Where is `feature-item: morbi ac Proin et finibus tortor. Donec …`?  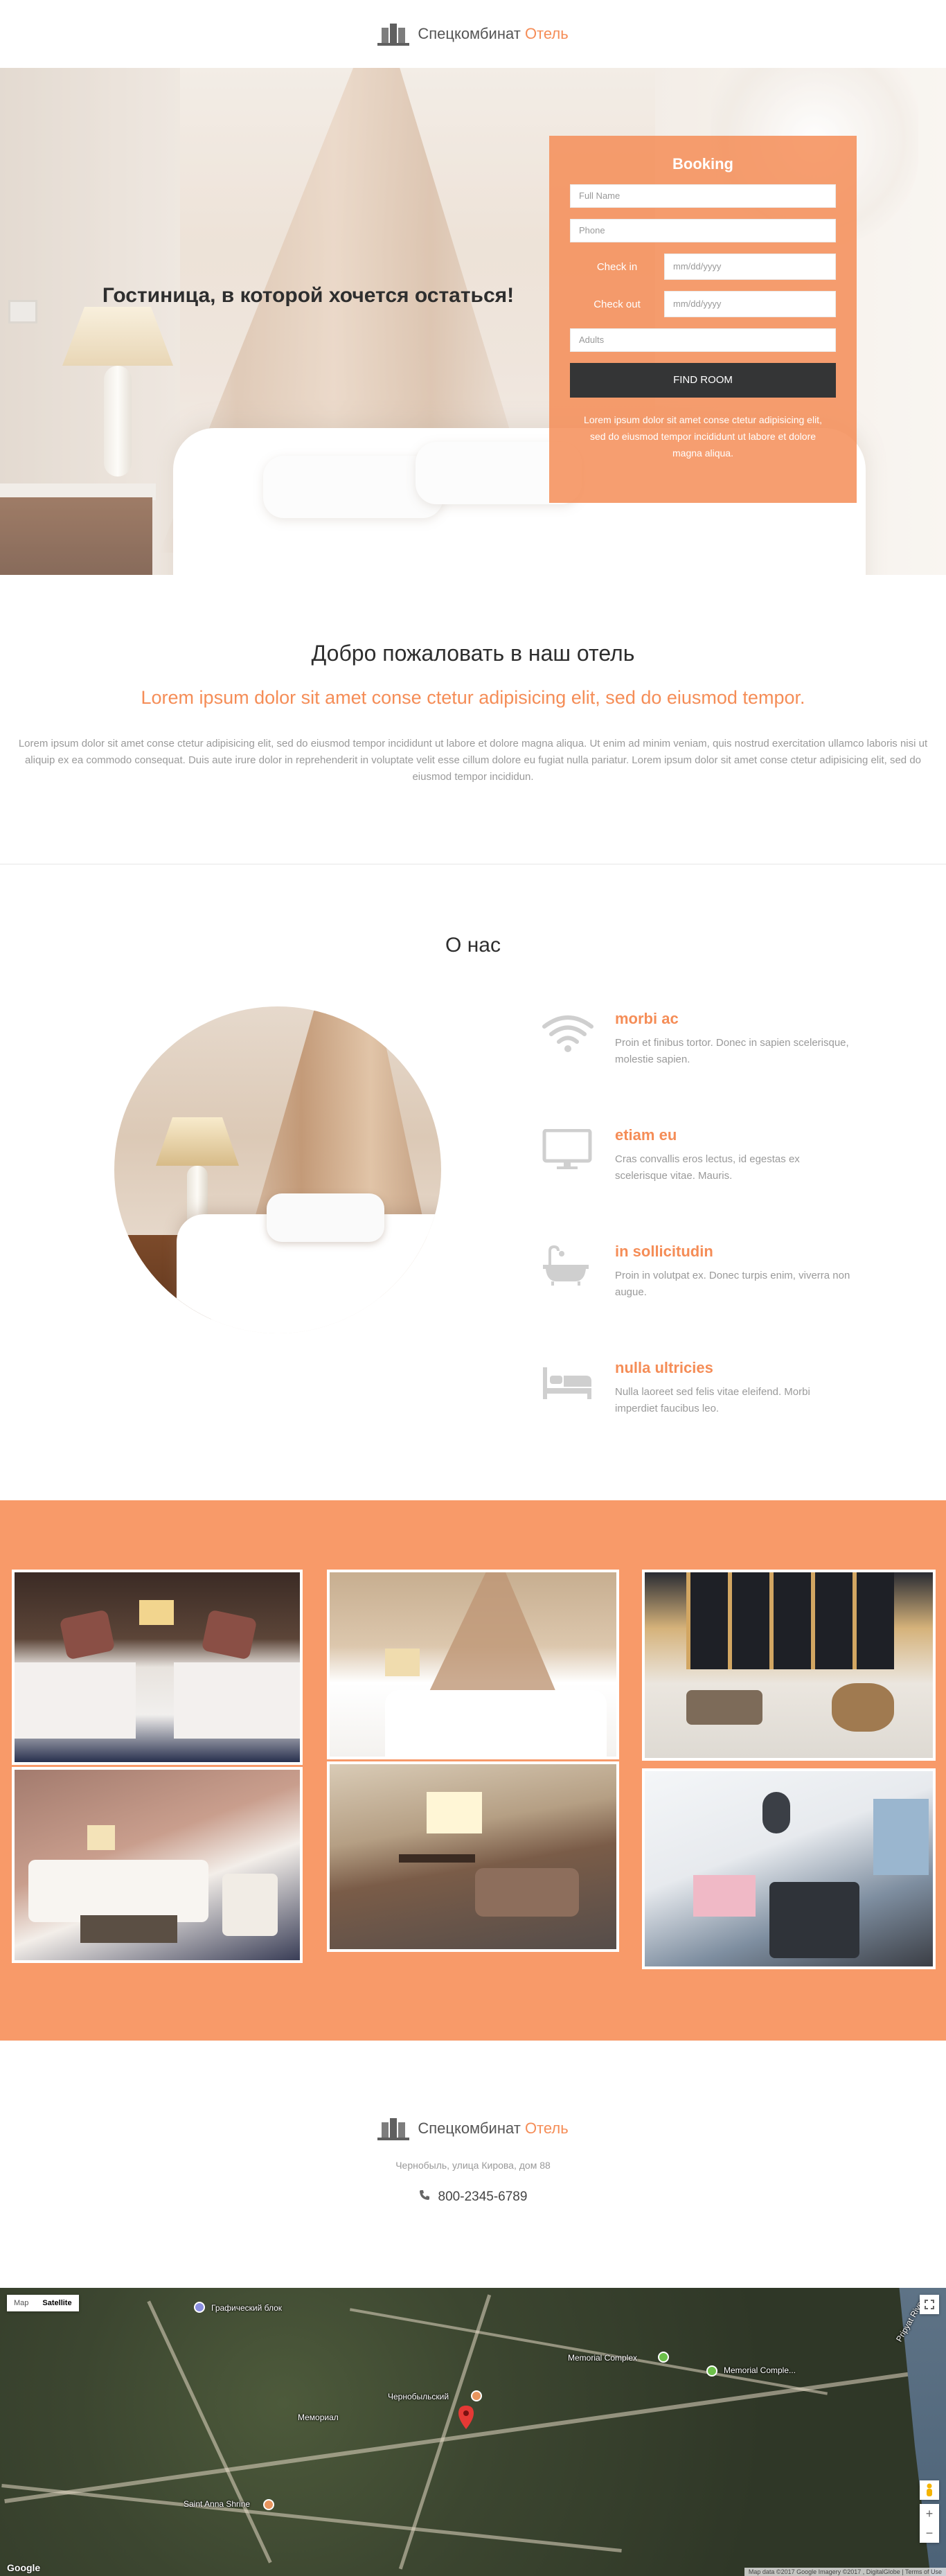
feature-item: morbi ac Proin et finibus tortor. Donec … is located at coordinates (706, 1068).